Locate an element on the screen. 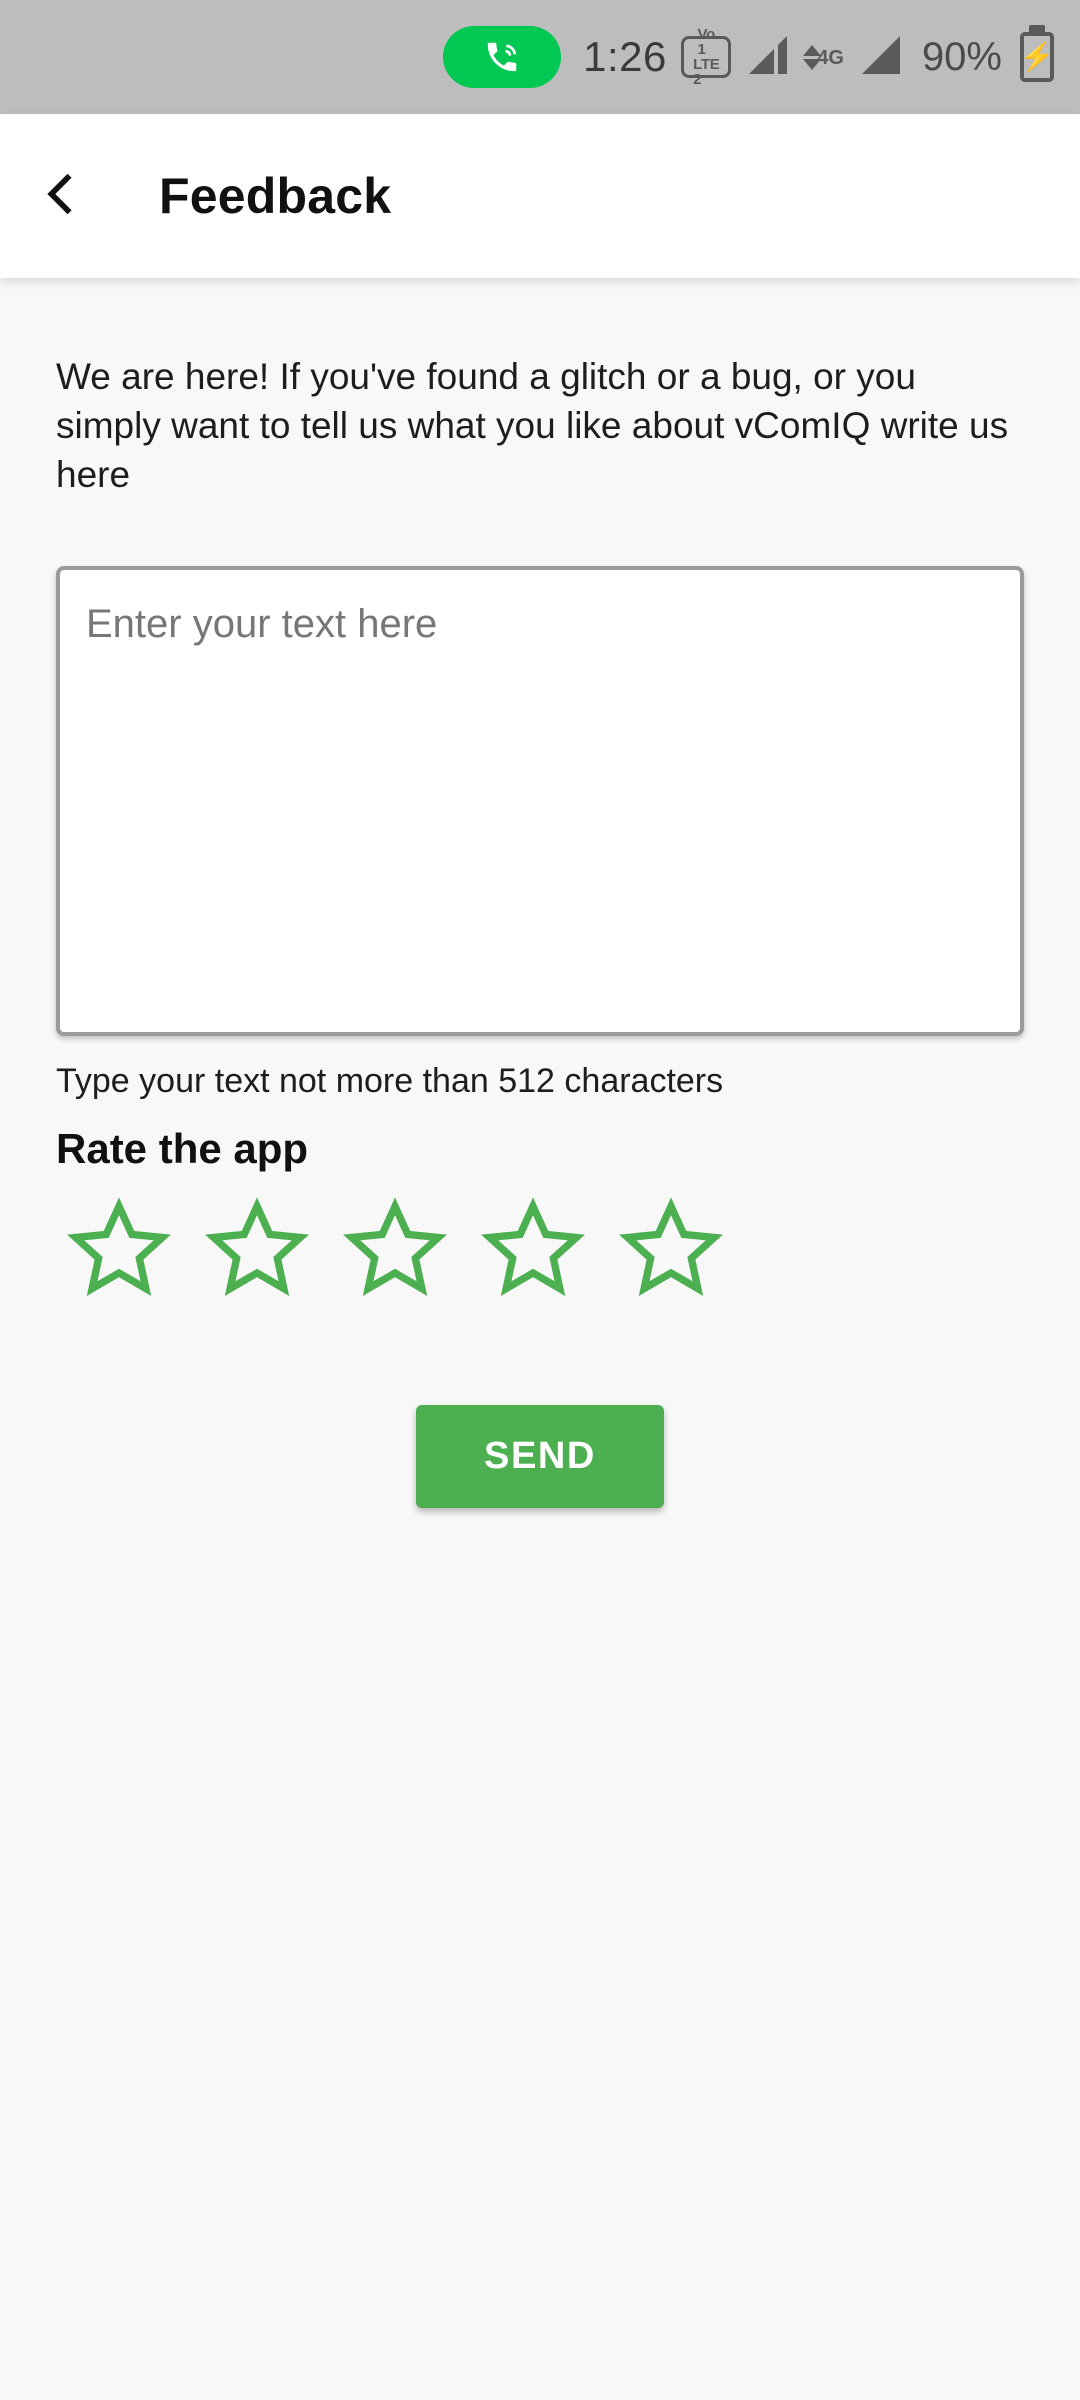 Image resolution: width=1080 pixels, height=2400 pixels. send-button: SEND is located at coordinates (540, 1456).